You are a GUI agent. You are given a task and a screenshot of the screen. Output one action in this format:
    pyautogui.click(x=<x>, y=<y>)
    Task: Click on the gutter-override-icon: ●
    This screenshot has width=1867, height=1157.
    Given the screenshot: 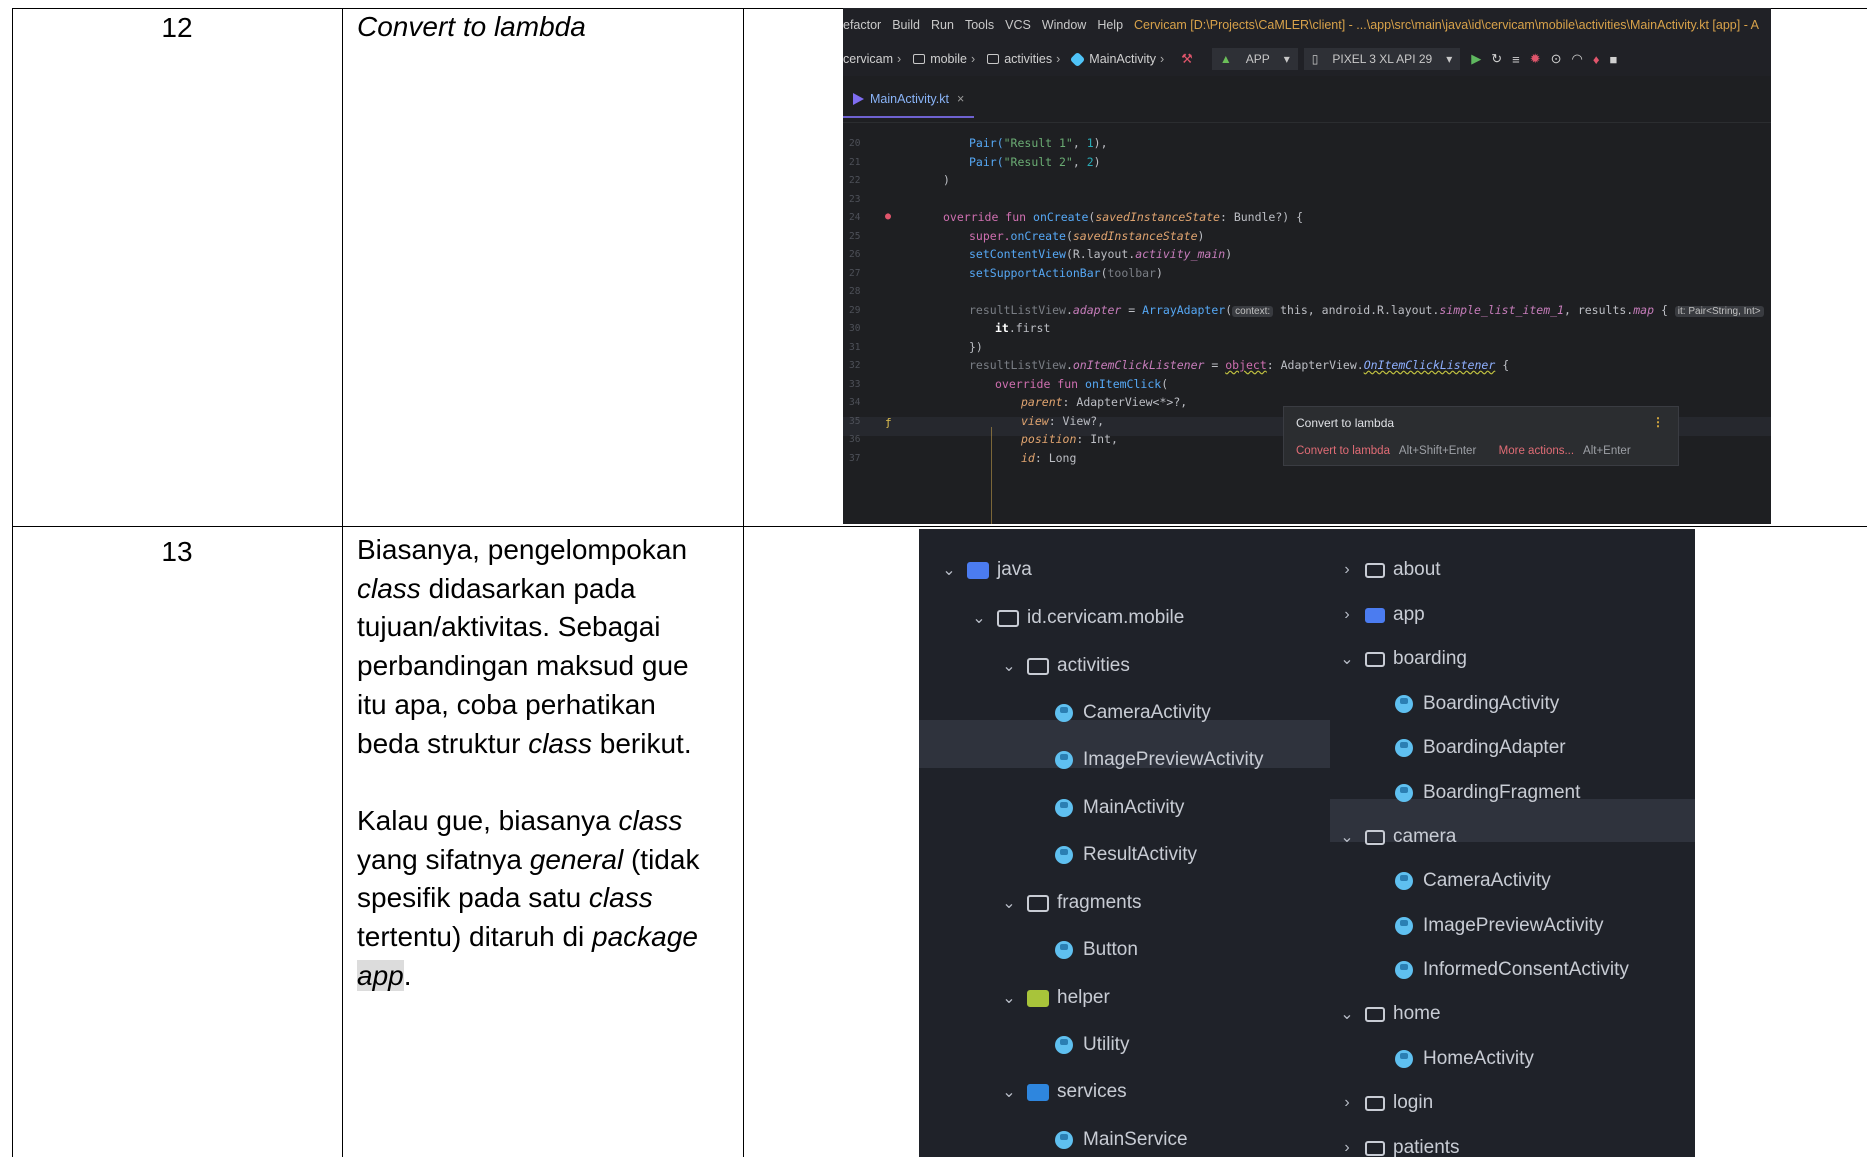 What is the action you would take?
    pyautogui.click(x=888, y=216)
    